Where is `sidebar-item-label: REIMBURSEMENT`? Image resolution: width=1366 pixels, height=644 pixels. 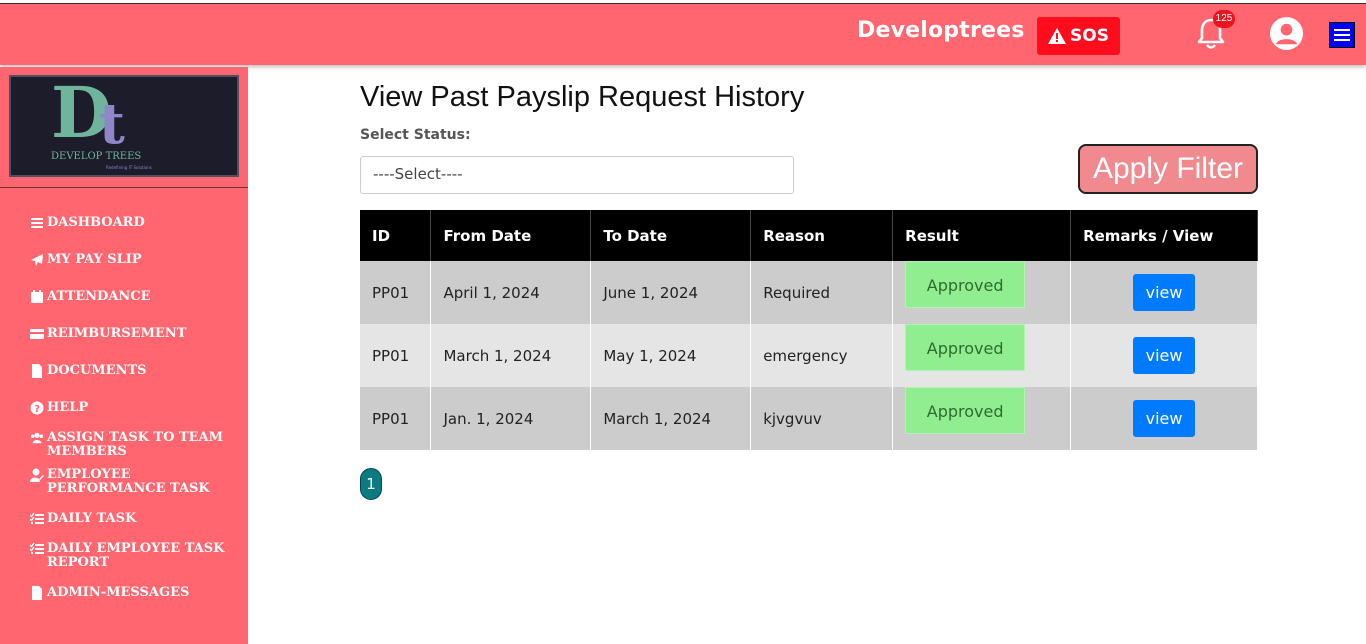
sidebar-item-label: REIMBURSEMENT is located at coordinates (117, 333).